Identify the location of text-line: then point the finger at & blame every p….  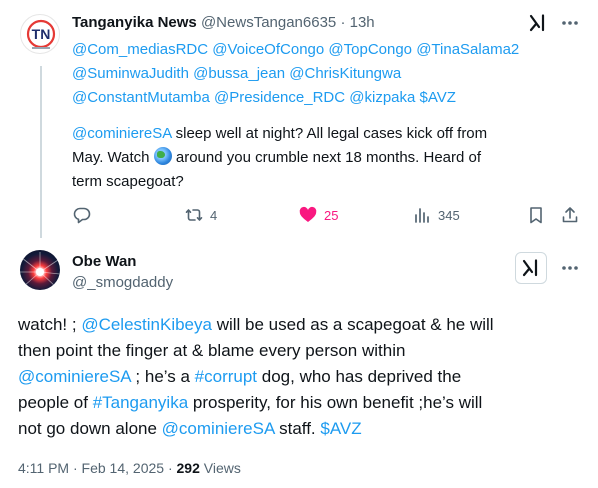
(301, 351).